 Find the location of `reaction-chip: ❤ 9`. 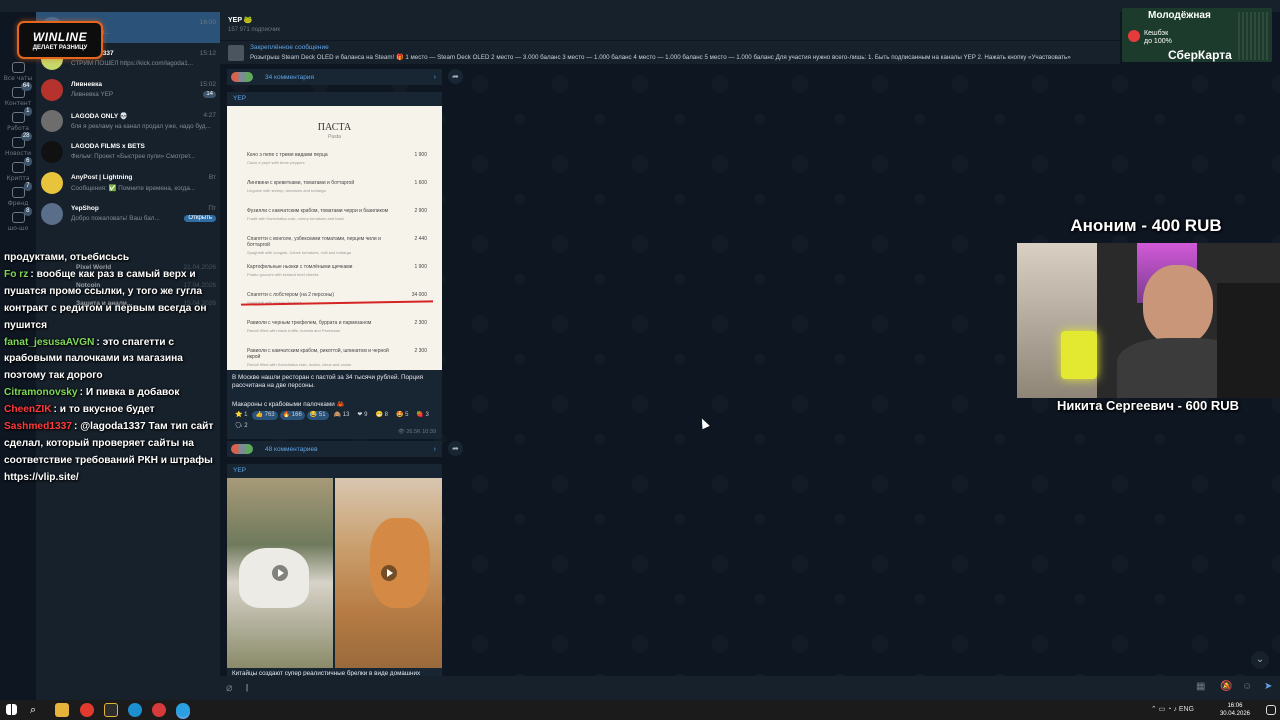

reaction-chip: ❤ 9 is located at coordinates (362, 415).